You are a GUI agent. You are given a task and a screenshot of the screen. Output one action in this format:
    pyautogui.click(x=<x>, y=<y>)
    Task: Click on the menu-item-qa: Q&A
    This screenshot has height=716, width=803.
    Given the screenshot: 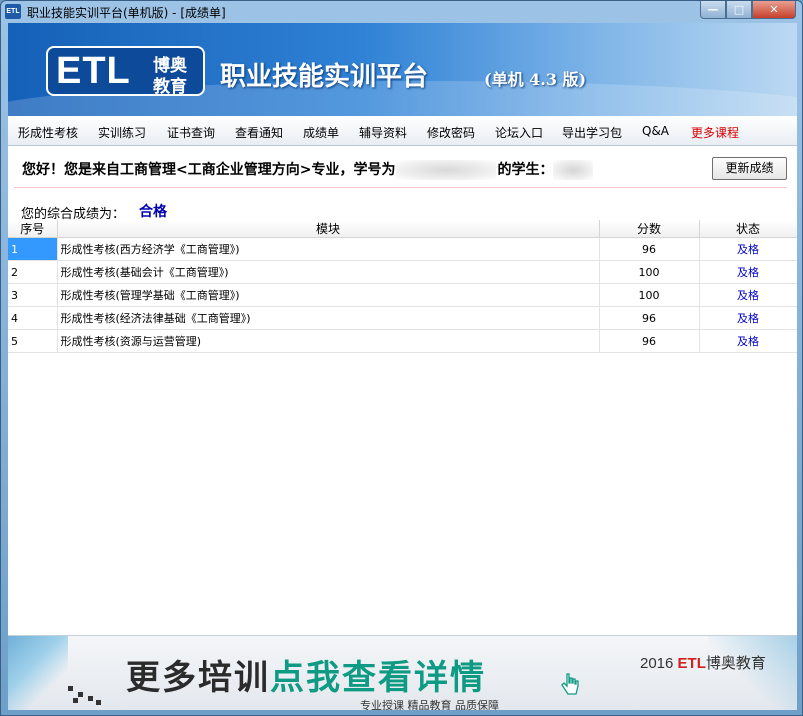 What is the action you would take?
    pyautogui.click(x=655, y=131)
    